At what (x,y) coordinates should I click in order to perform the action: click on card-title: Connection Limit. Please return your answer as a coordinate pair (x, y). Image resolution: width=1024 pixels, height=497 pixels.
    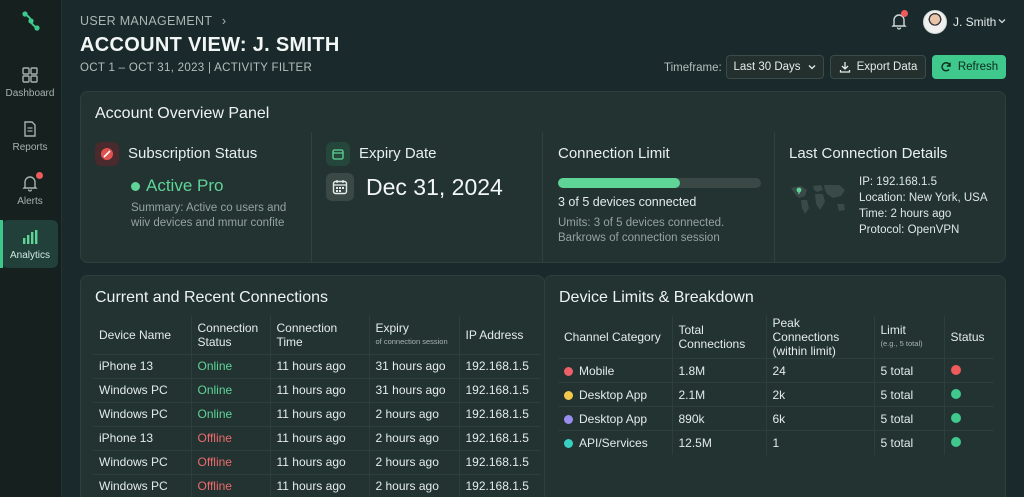
    Looking at the image, I should click on (614, 153).